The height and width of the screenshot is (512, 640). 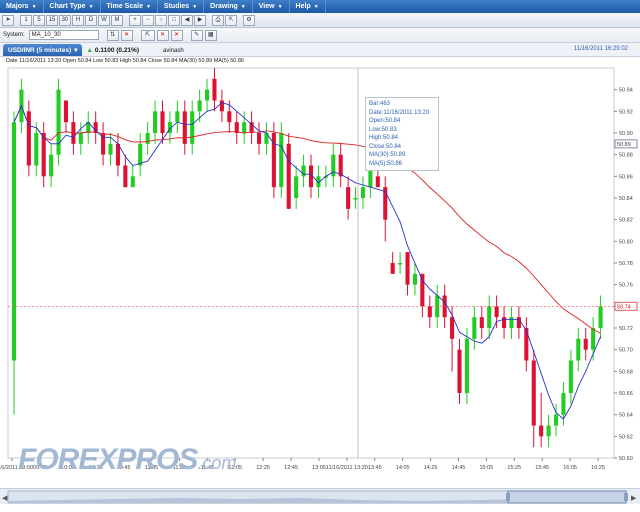 What do you see at coordinates (231, 20) in the screenshot?
I see `export-icon: ⇱` at bounding box center [231, 20].